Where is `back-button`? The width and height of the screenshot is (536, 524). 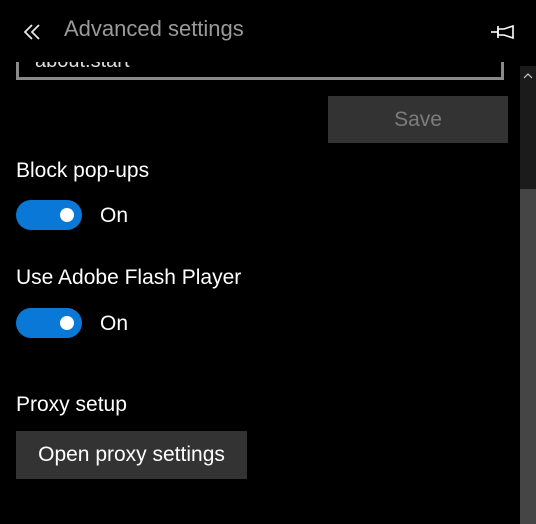
back-button is located at coordinates (33, 32).